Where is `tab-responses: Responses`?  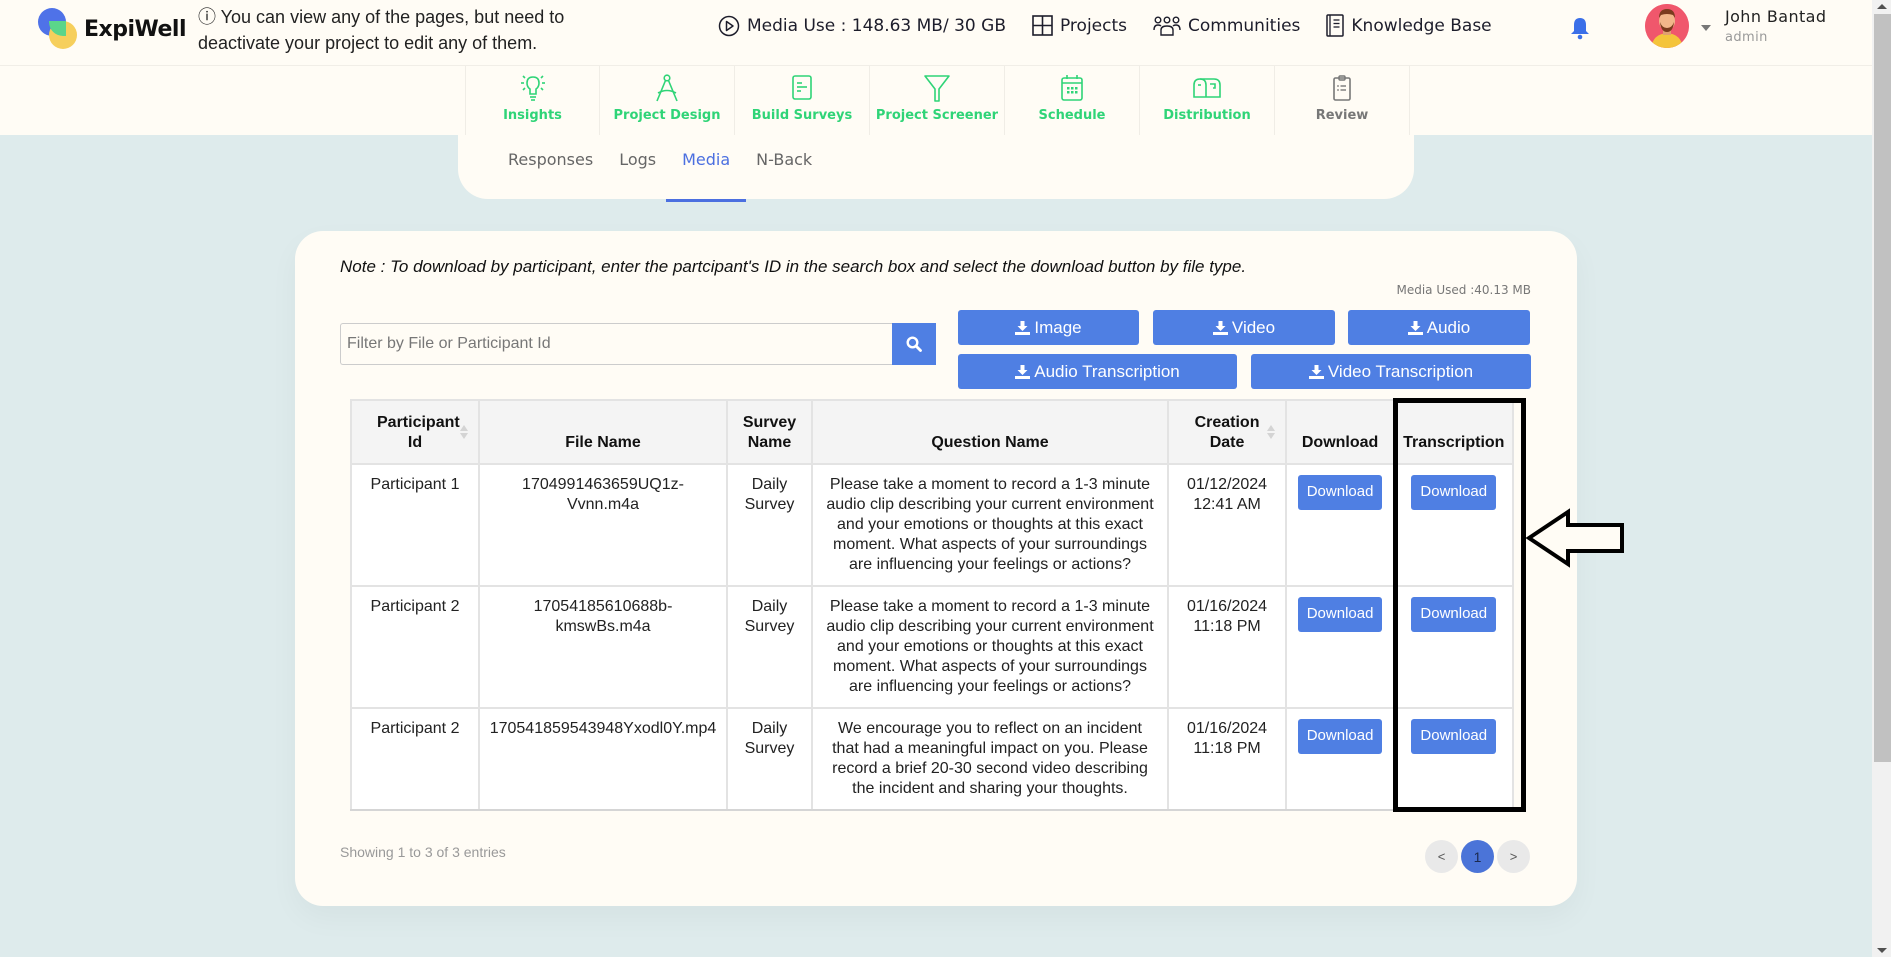
tab-responses: Responses is located at coordinates (550, 163).